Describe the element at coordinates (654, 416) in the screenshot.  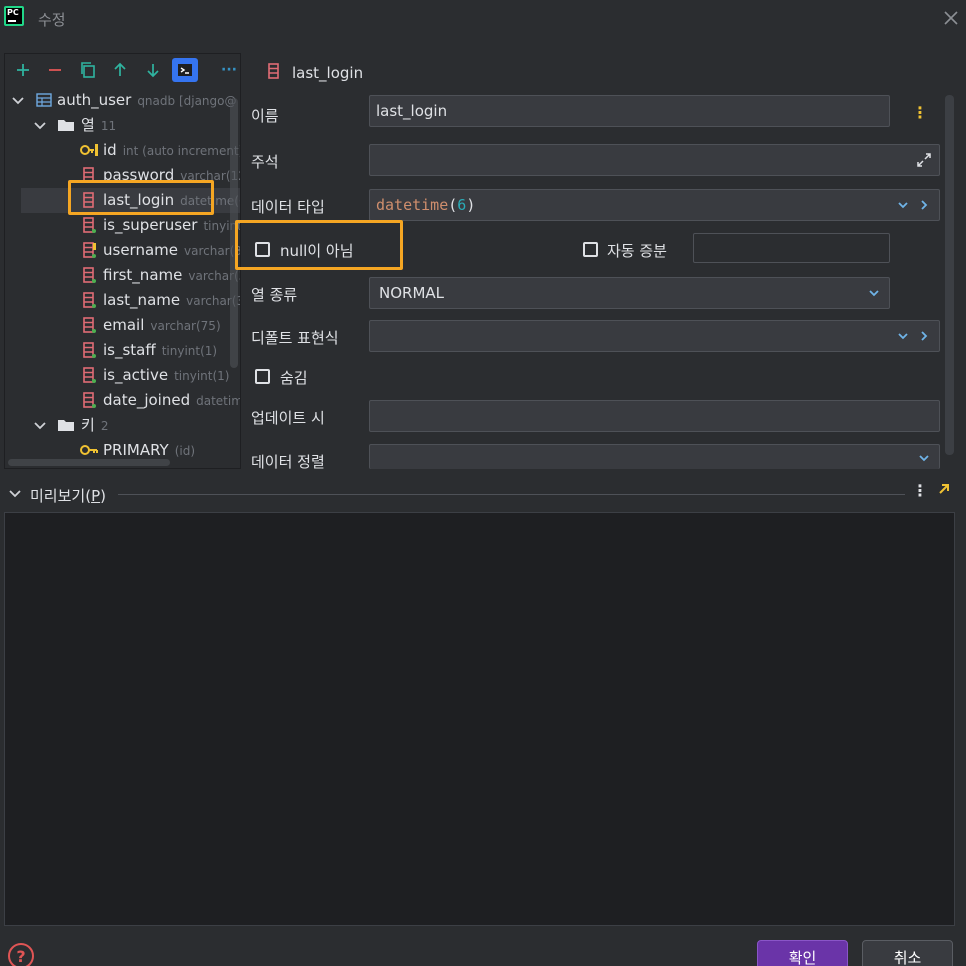
I see `on-update-field` at that location.